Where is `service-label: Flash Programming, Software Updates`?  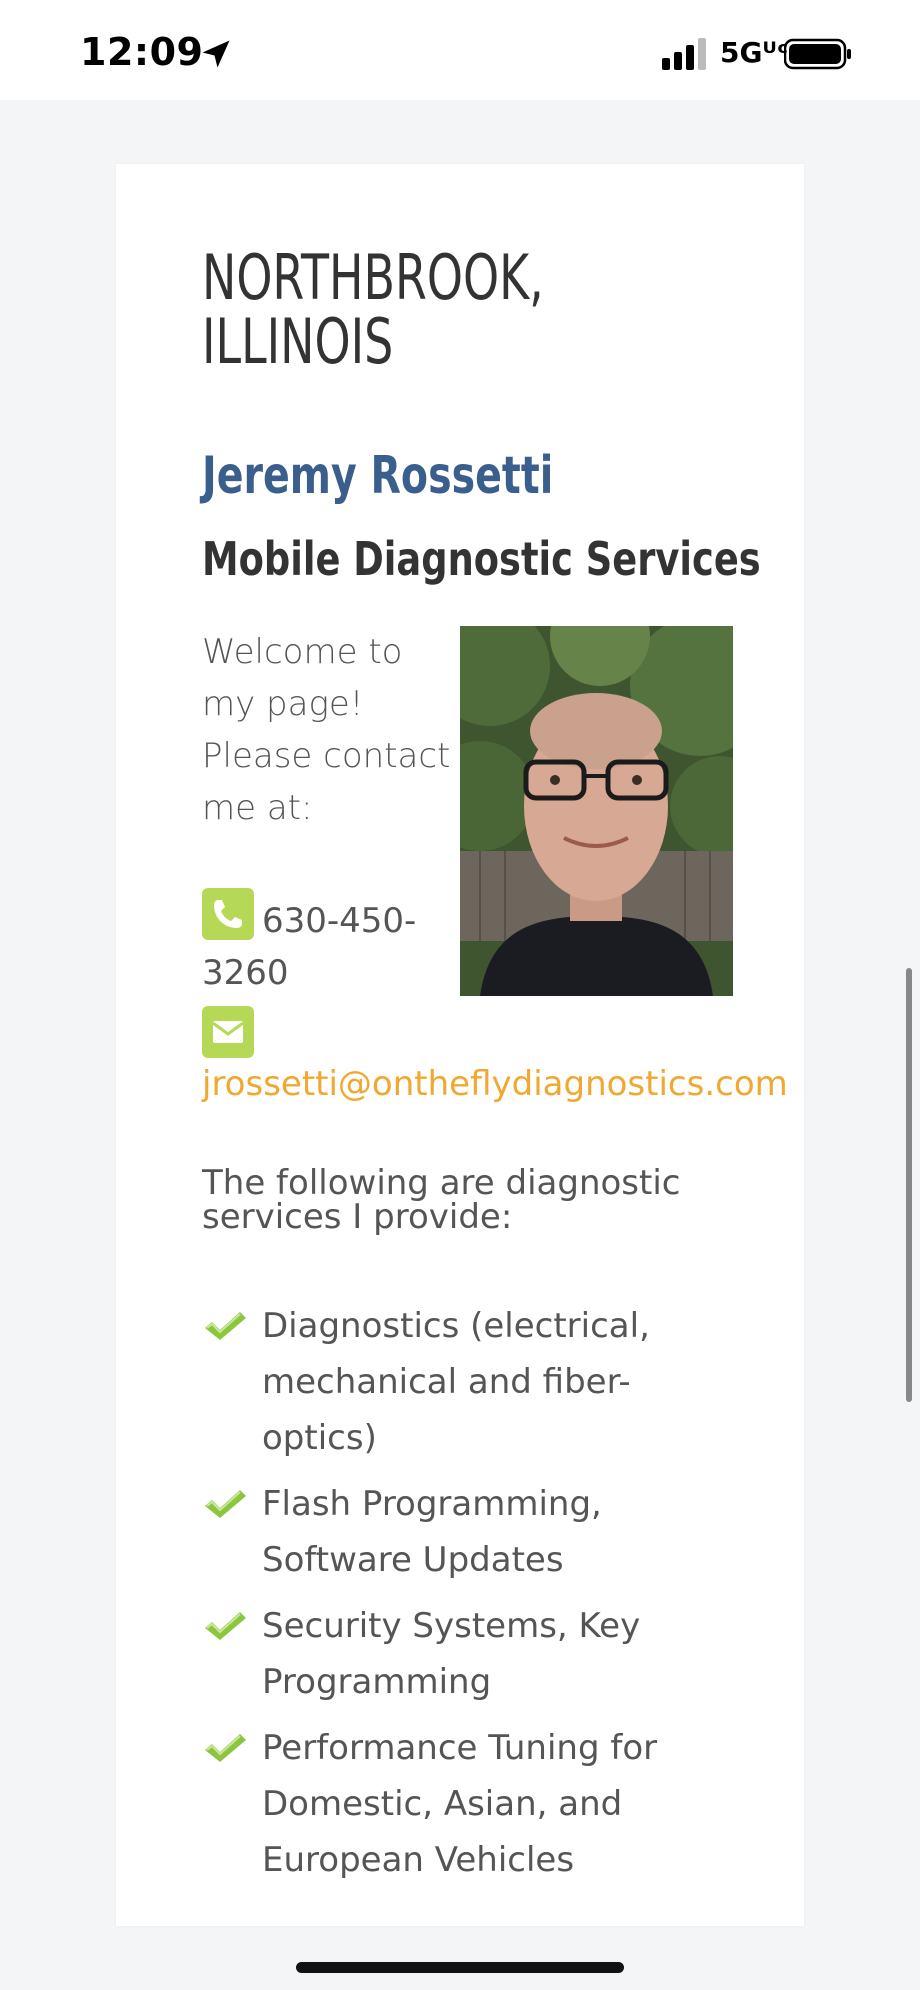 service-label: Flash Programming, Software Updates is located at coordinates (432, 1532).